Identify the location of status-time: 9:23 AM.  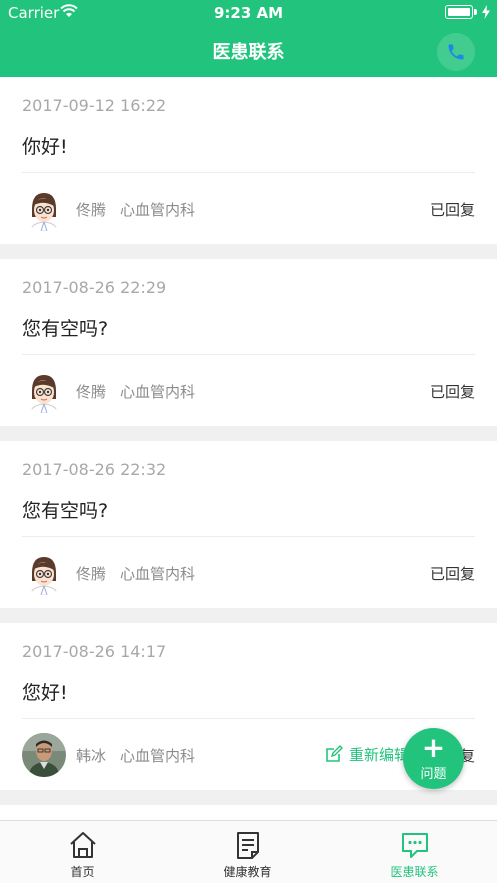
(248, 13).